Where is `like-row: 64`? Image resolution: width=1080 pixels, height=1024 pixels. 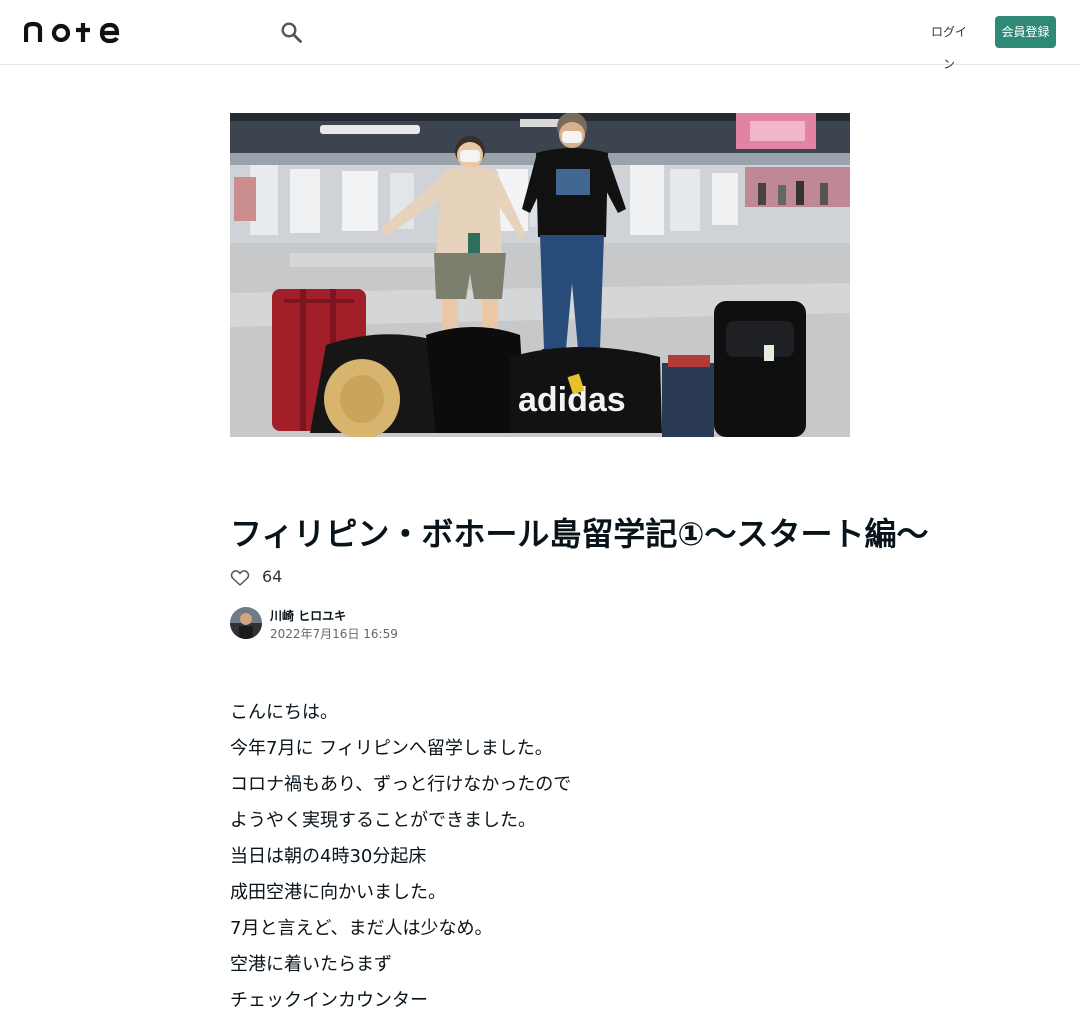
like-row: 64 is located at coordinates (280, 578).